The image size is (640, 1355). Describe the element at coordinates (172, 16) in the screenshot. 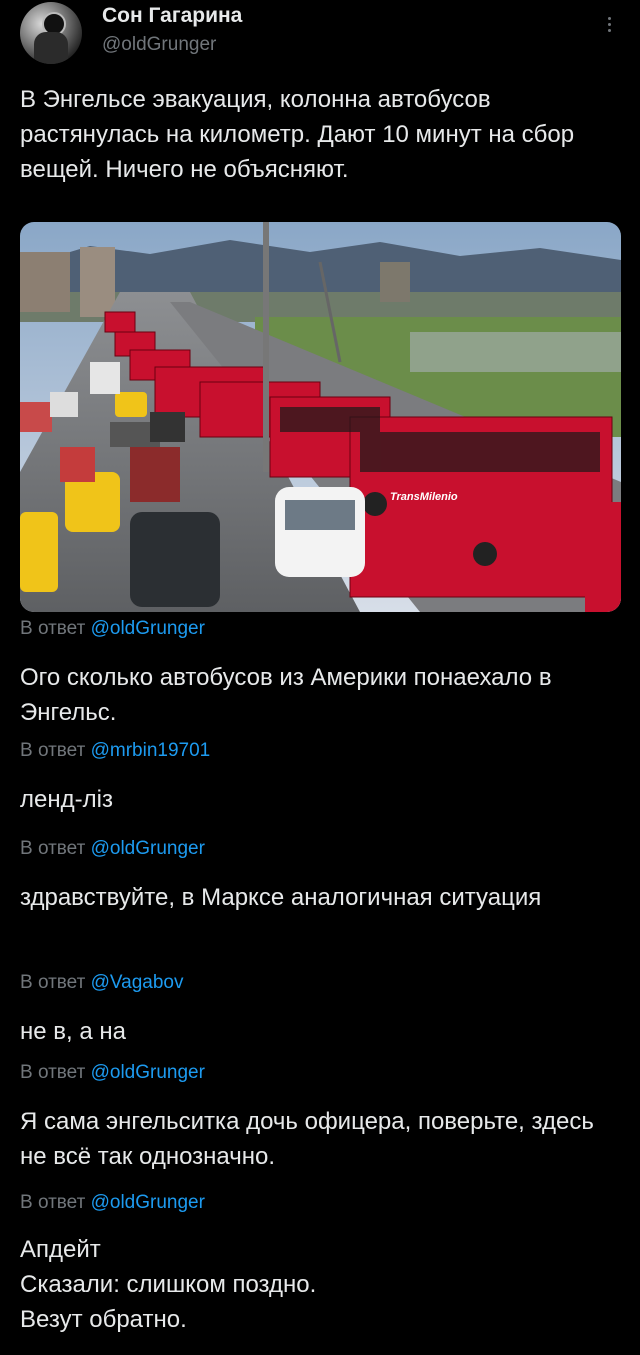

I see `author-name: Сон Гагарина` at that location.